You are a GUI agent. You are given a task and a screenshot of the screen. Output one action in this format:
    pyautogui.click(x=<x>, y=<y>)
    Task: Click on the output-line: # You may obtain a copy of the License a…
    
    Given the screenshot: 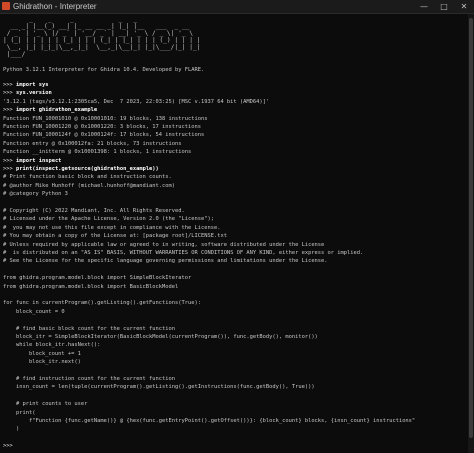 What is the action you would take?
    pyautogui.click(x=115, y=236)
    